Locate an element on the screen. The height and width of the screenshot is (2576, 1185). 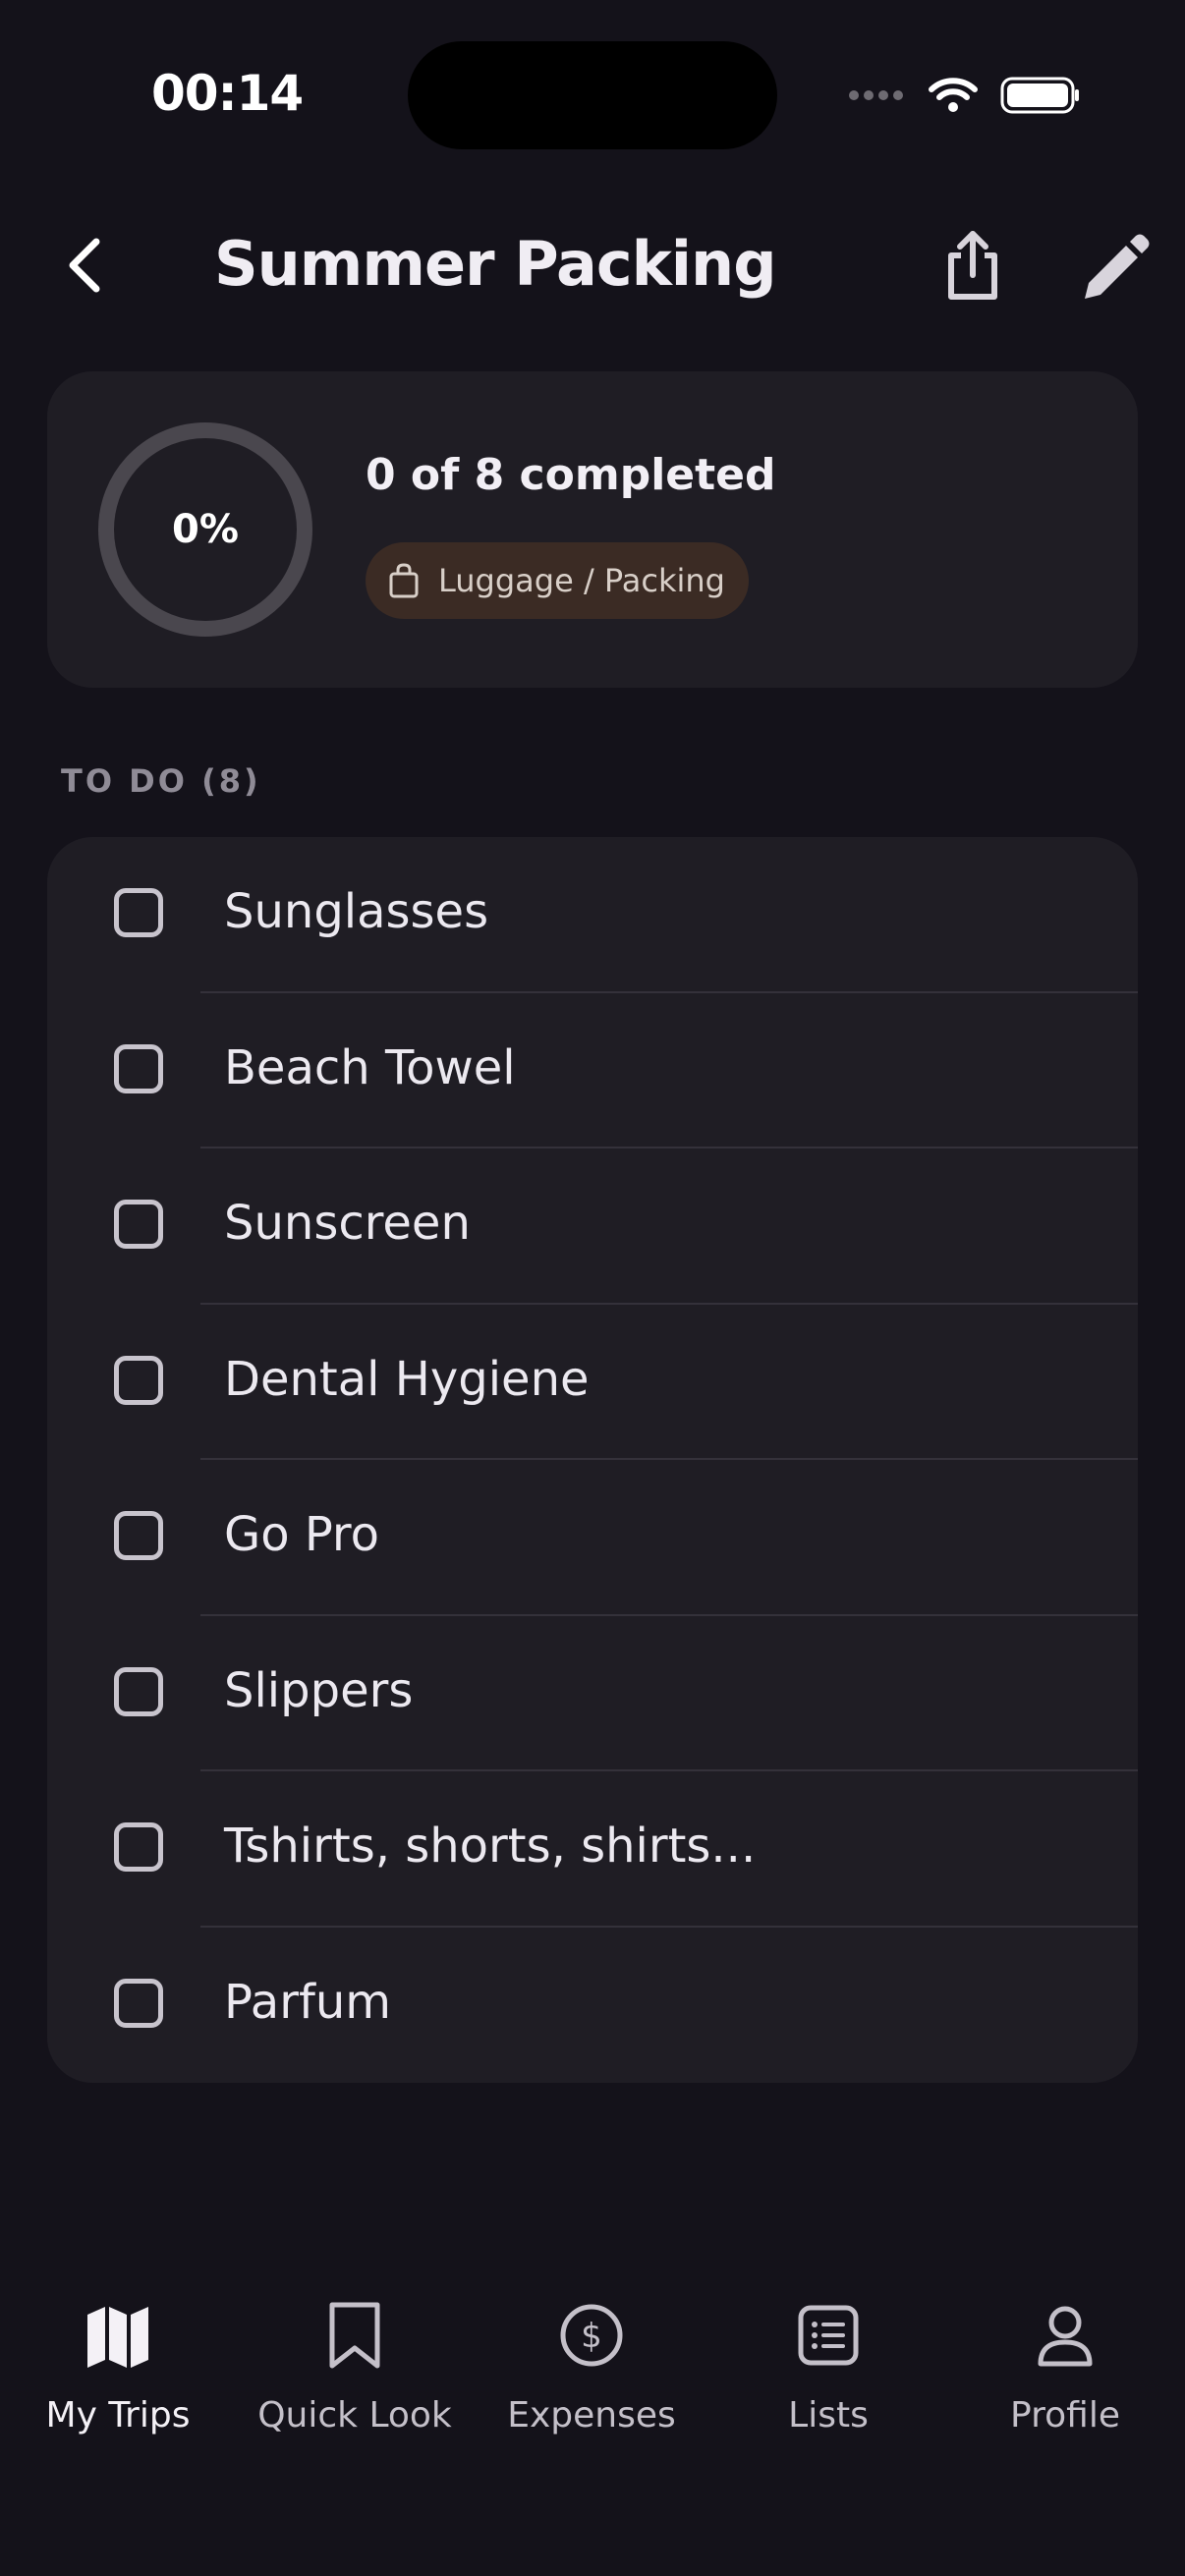
tab-label: Expenses is located at coordinates (592, 2415).